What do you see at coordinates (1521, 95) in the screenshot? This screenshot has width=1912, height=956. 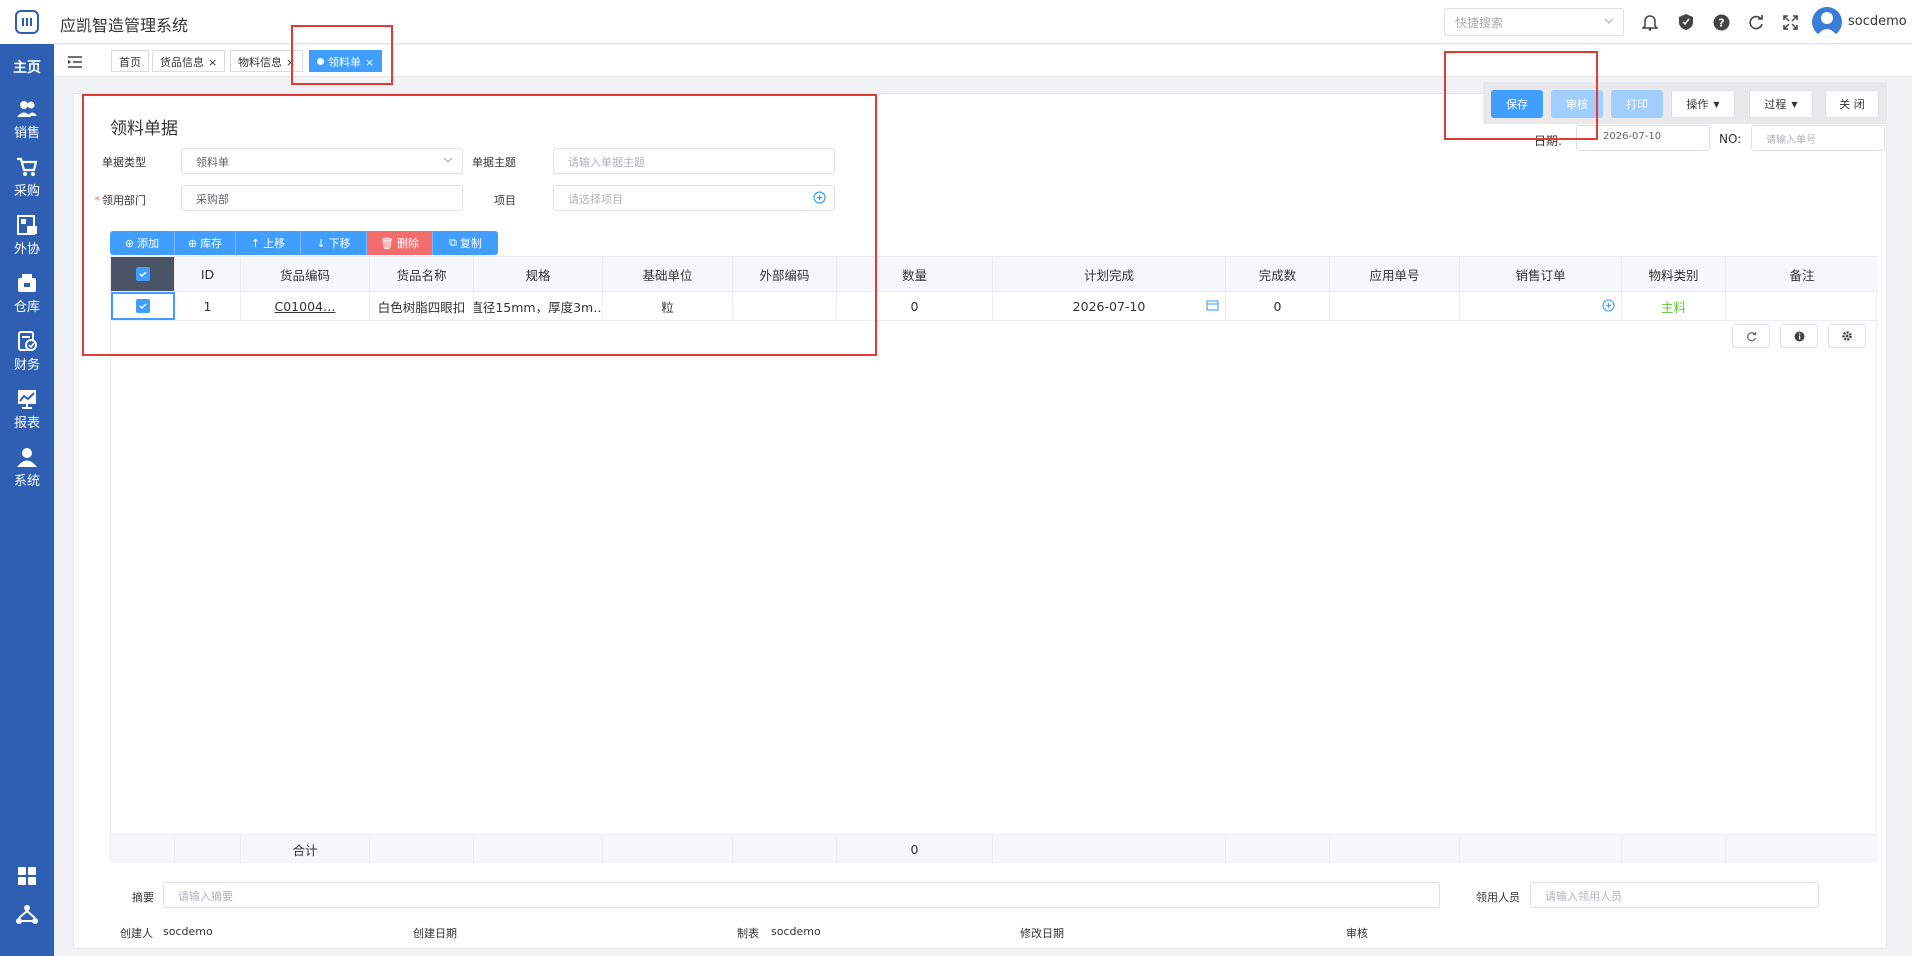 I see `highlight-box-actions` at bounding box center [1521, 95].